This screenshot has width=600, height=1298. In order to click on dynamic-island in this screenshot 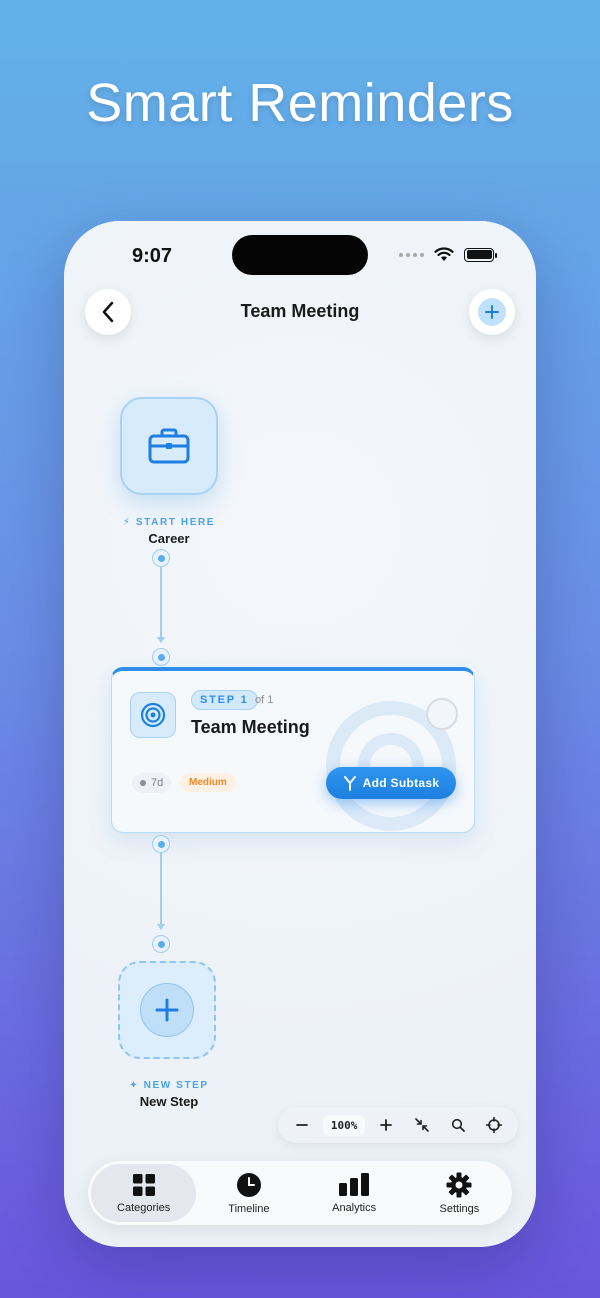, I will do `click(300, 255)`.